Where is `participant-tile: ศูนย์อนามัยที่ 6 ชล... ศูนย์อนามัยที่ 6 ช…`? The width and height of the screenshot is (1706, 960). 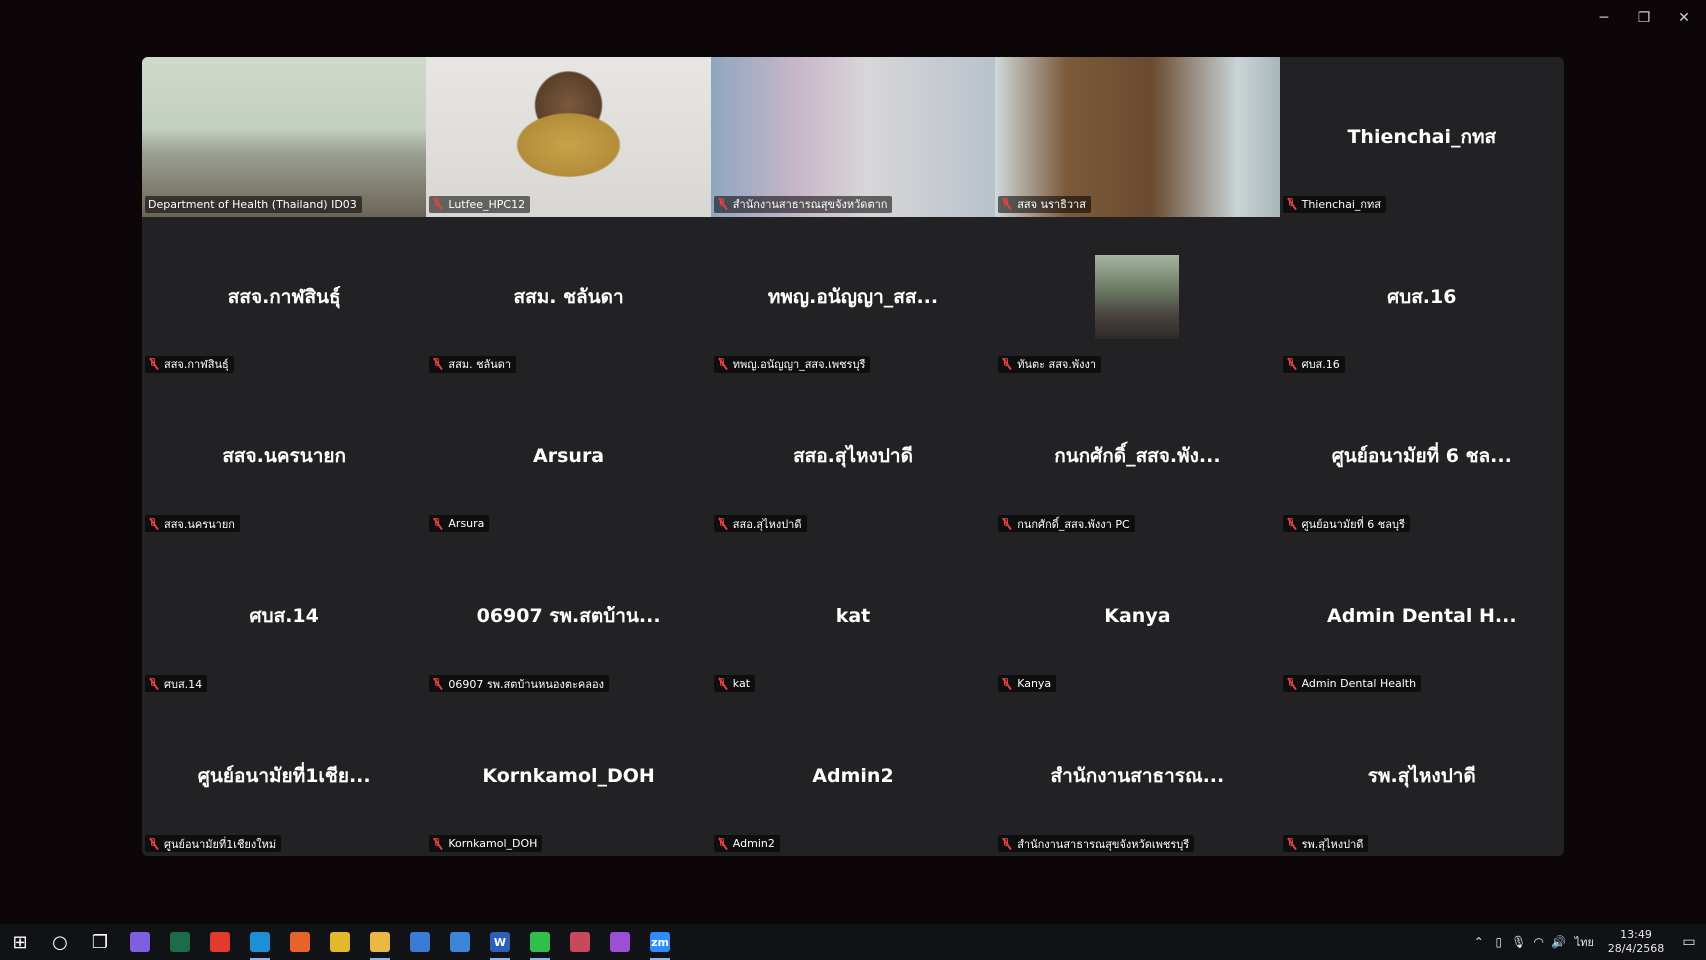
participant-tile: ศูนย์อนามัยที่ 6 ชล... ศูนย์อนามัยที่ 6 ช… is located at coordinates (1422, 457).